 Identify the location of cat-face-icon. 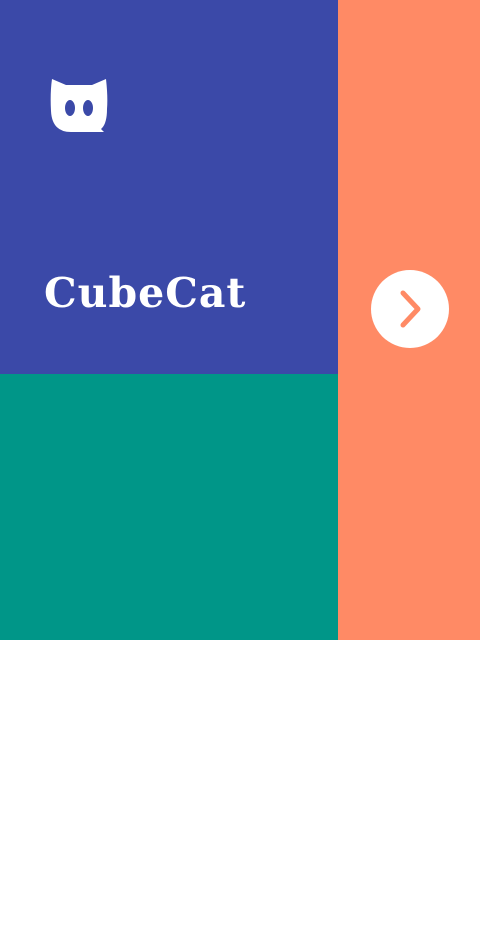
(79, 104).